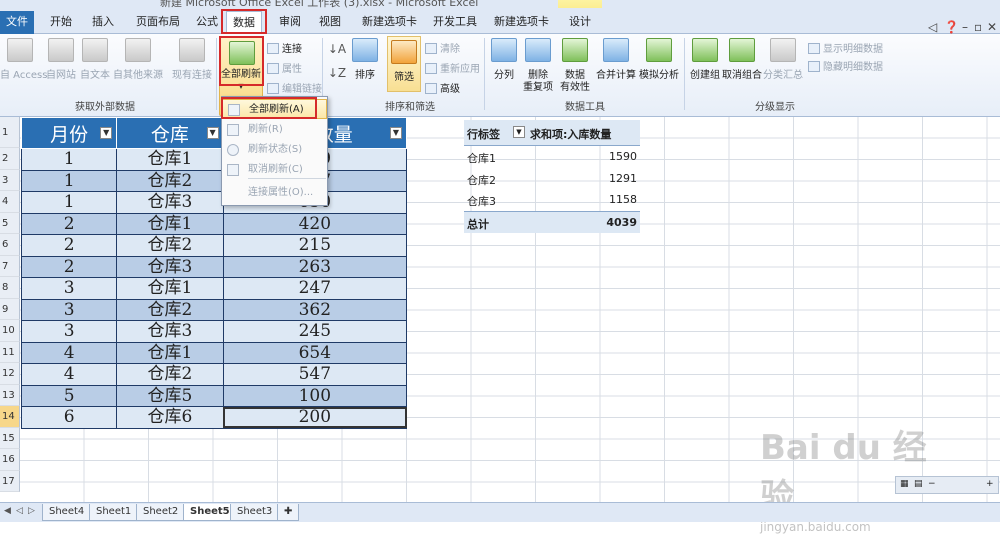 This screenshot has width=1000, height=534. Describe the element at coordinates (114, 512) in the screenshot. I see `sheet-tab: Sheet1` at that location.